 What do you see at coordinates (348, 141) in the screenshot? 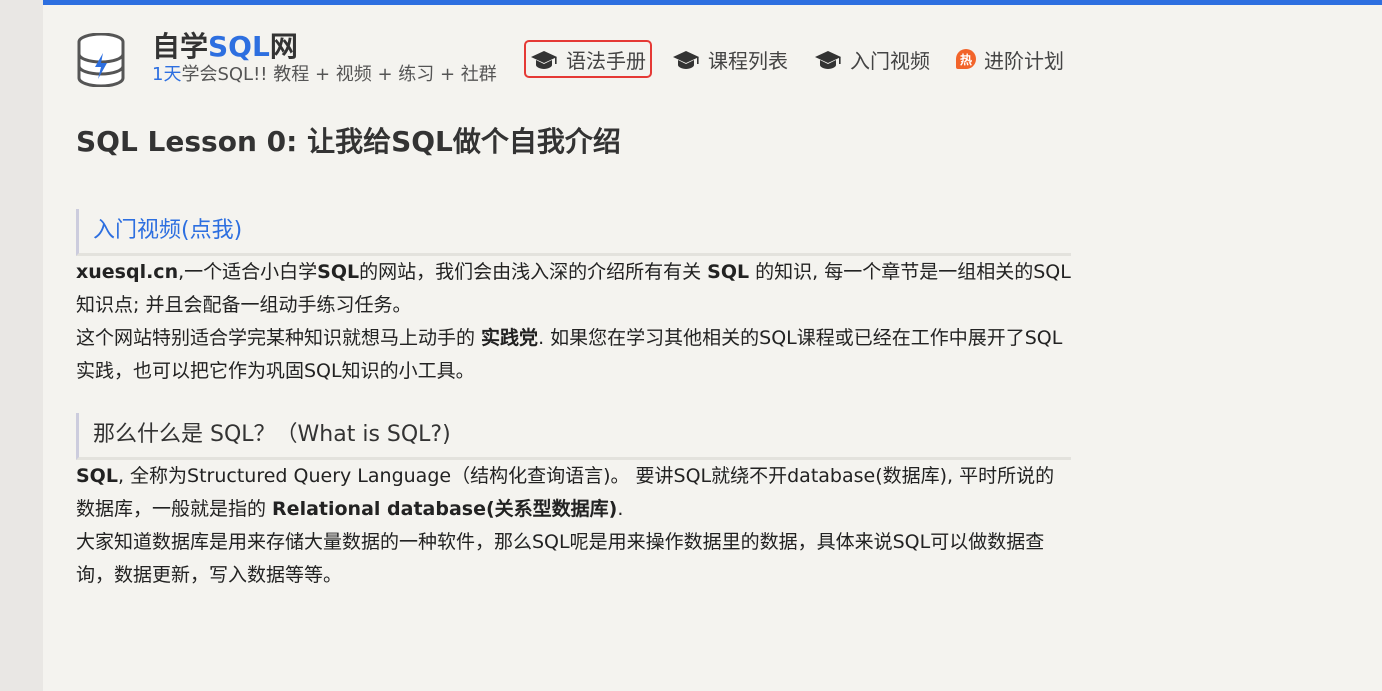
I see `page-title: SQL Lesson 0: 让我给SQL做个自我介绍` at bounding box center [348, 141].